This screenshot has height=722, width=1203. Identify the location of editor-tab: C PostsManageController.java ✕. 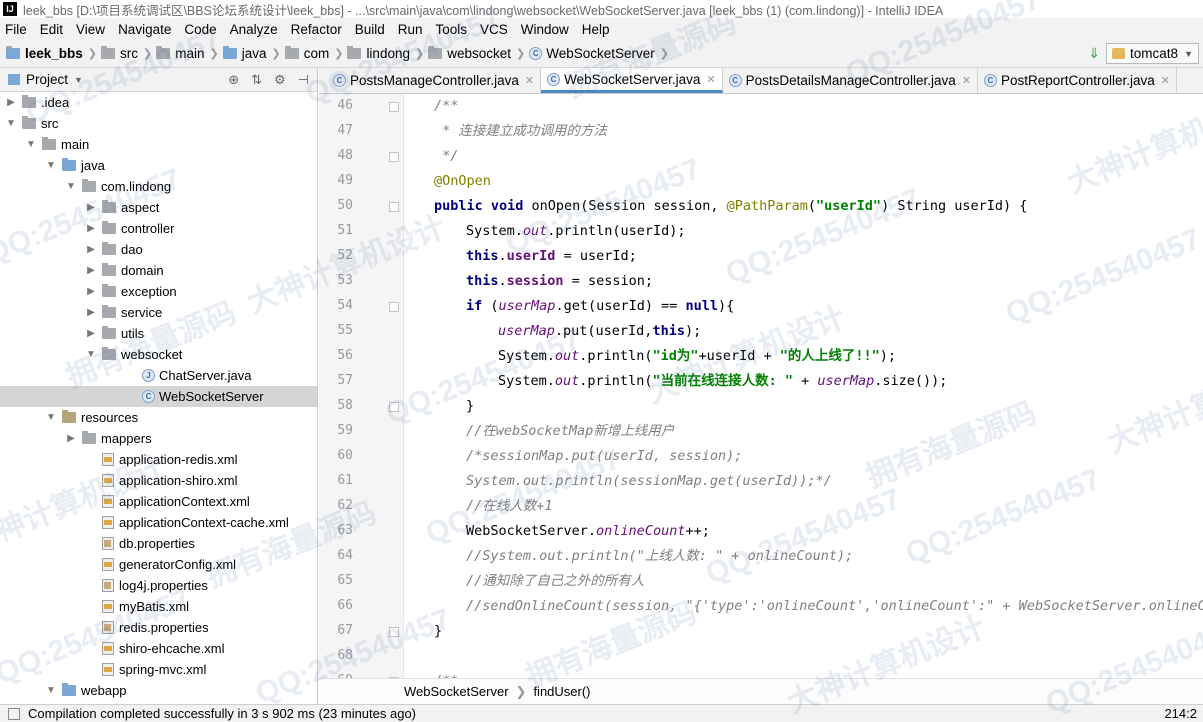
(434, 80).